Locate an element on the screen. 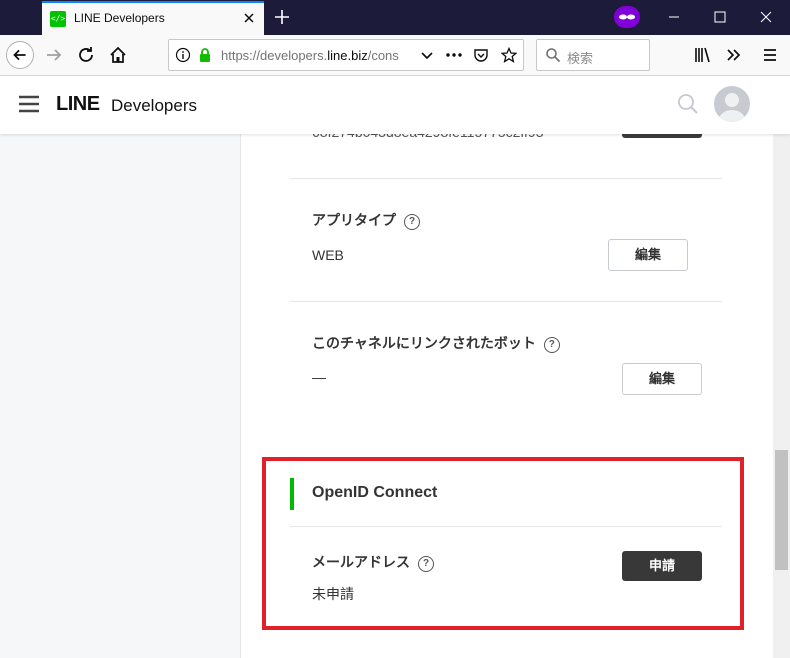 This screenshot has height=658, width=790. app-type-label: アプリタイプ? is located at coordinates (366, 220).